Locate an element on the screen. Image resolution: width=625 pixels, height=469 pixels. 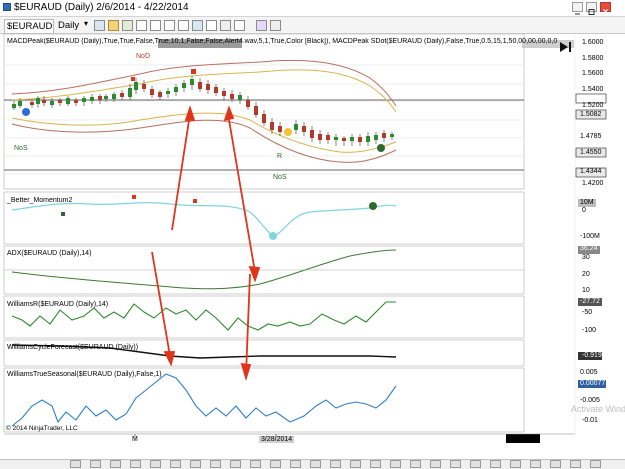
zoom-out-icon is located at coordinates (169, 25).